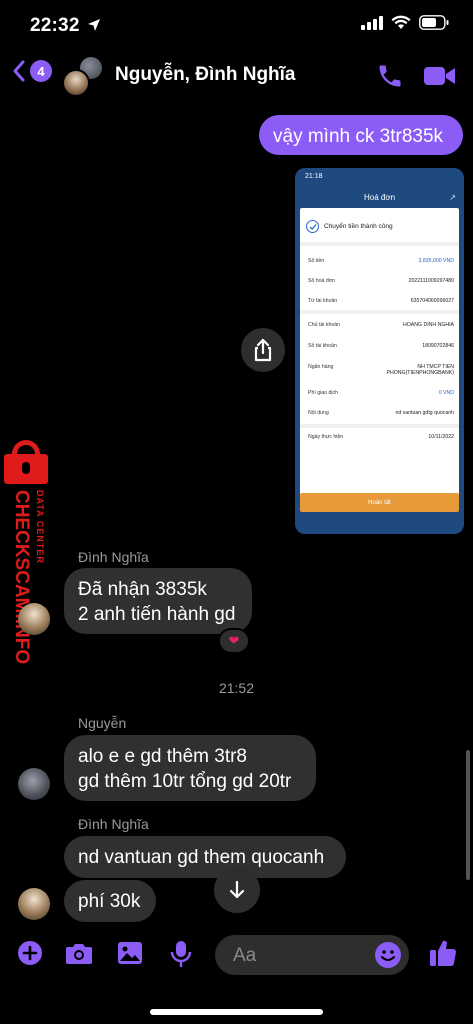  Describe the element at coordinates (434, 22) in the screenshot. I see `battery-icon` at that location.